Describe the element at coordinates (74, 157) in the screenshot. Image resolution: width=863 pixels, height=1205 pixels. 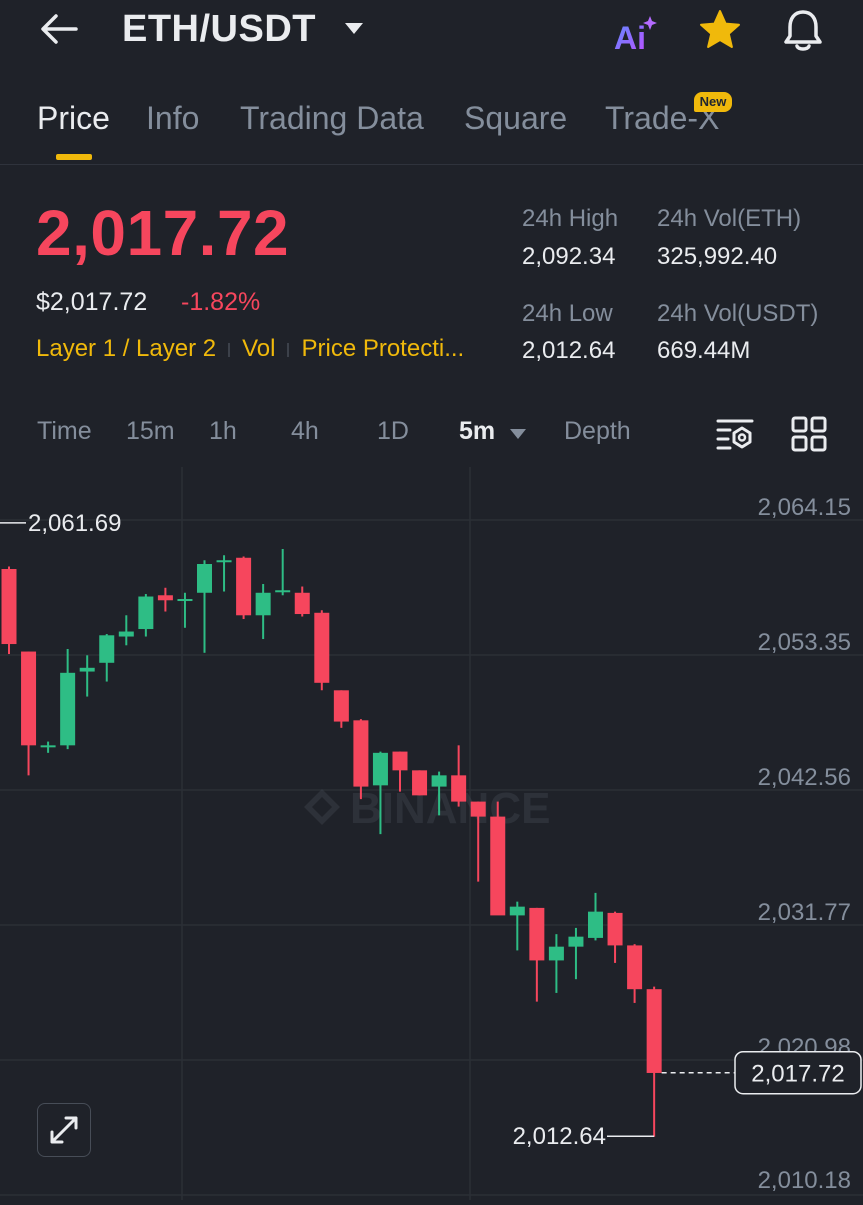
I see `active-tab-indicator` at that location.